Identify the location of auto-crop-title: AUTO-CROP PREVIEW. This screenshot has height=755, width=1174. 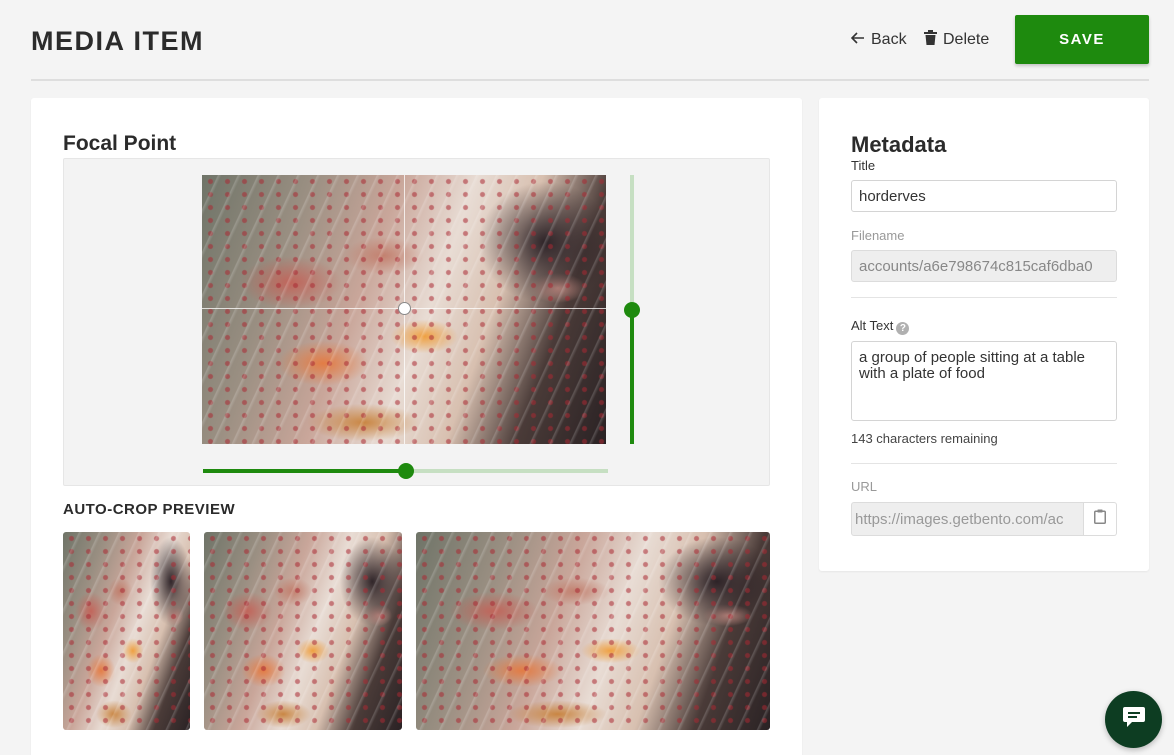
(149, 509).